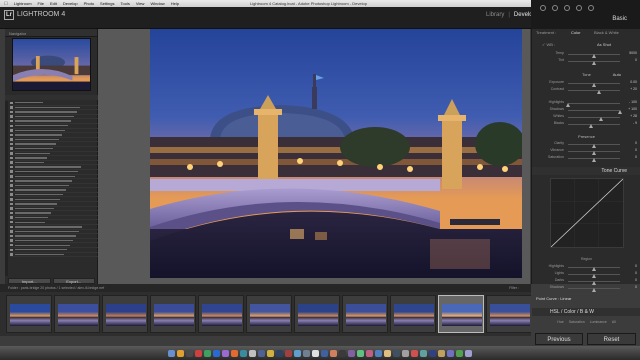 The image size is (640, 360). I want to click on tone-auto-button: Auto, so click(617, 74).